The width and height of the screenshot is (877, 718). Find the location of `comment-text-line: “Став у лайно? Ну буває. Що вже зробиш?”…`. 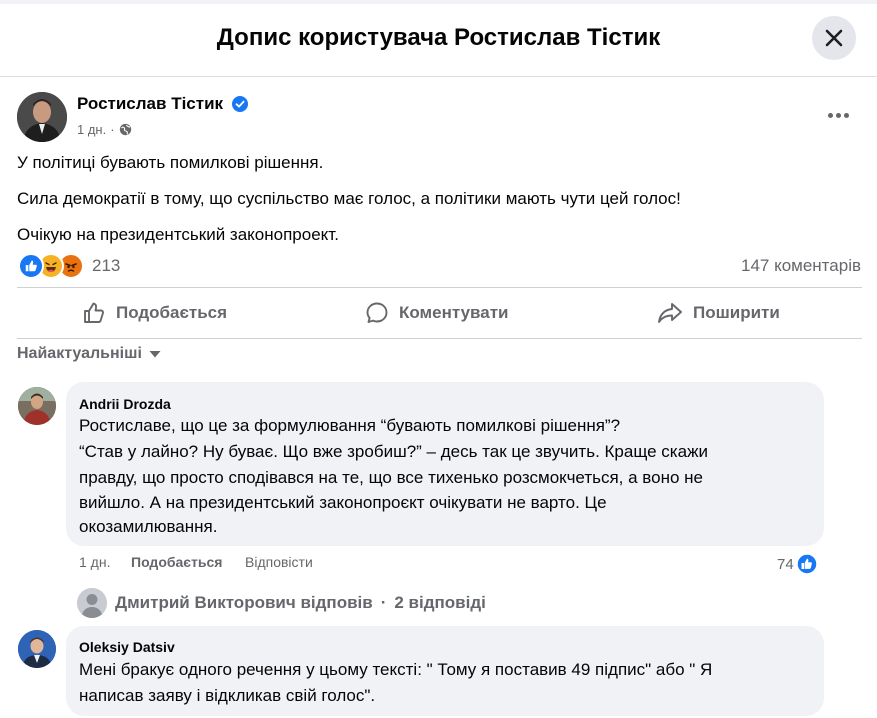

comment-text-line: “Став у лайно? Ну буває. Що вже зробиш?”… is located at coordinates (393, 451).